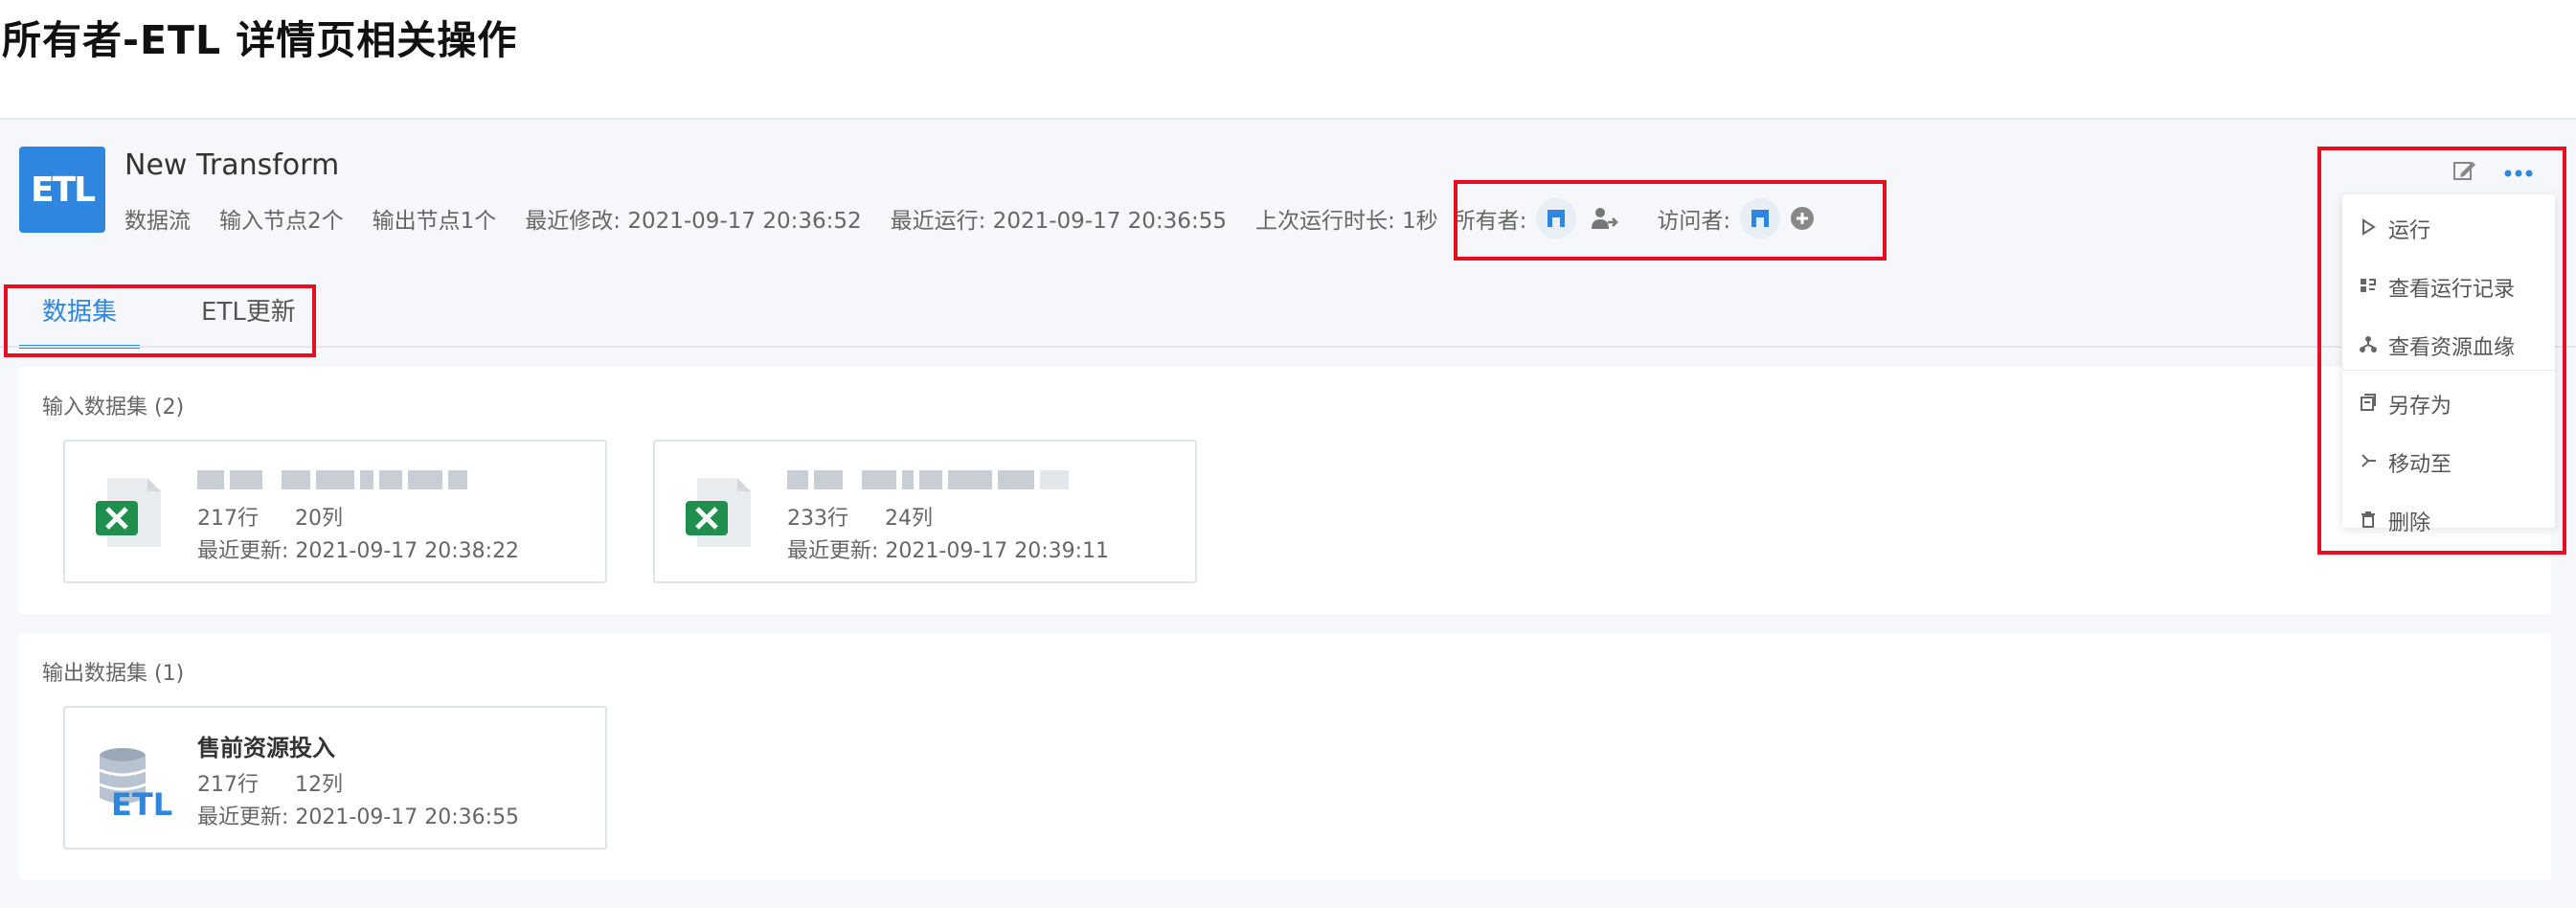 This screenshot has height=908, width=2576. Describe the element at coordinates (909, 519) in the screenshot. I see `column-count: 24列` at that location.